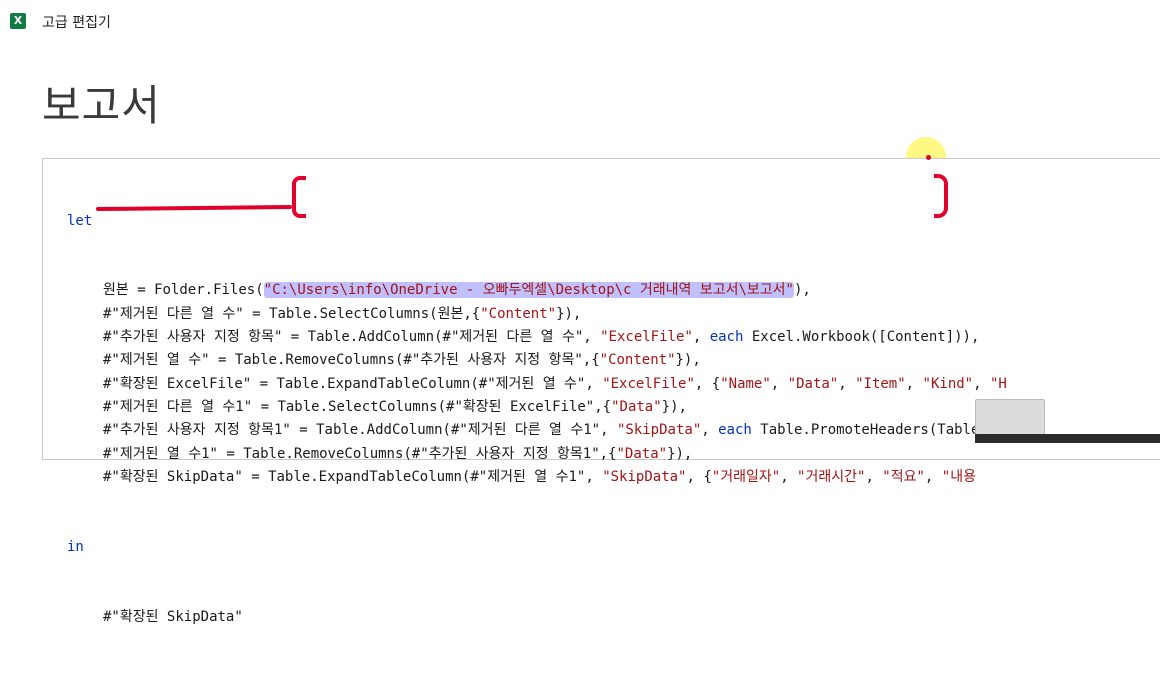 This screenshot has height=676, width=1160. What do you see at coordinates (869, 430) in the screenshot?
I see `code-token: Table.PromoteHeaders(Table.` at bounding box center [869, 430].